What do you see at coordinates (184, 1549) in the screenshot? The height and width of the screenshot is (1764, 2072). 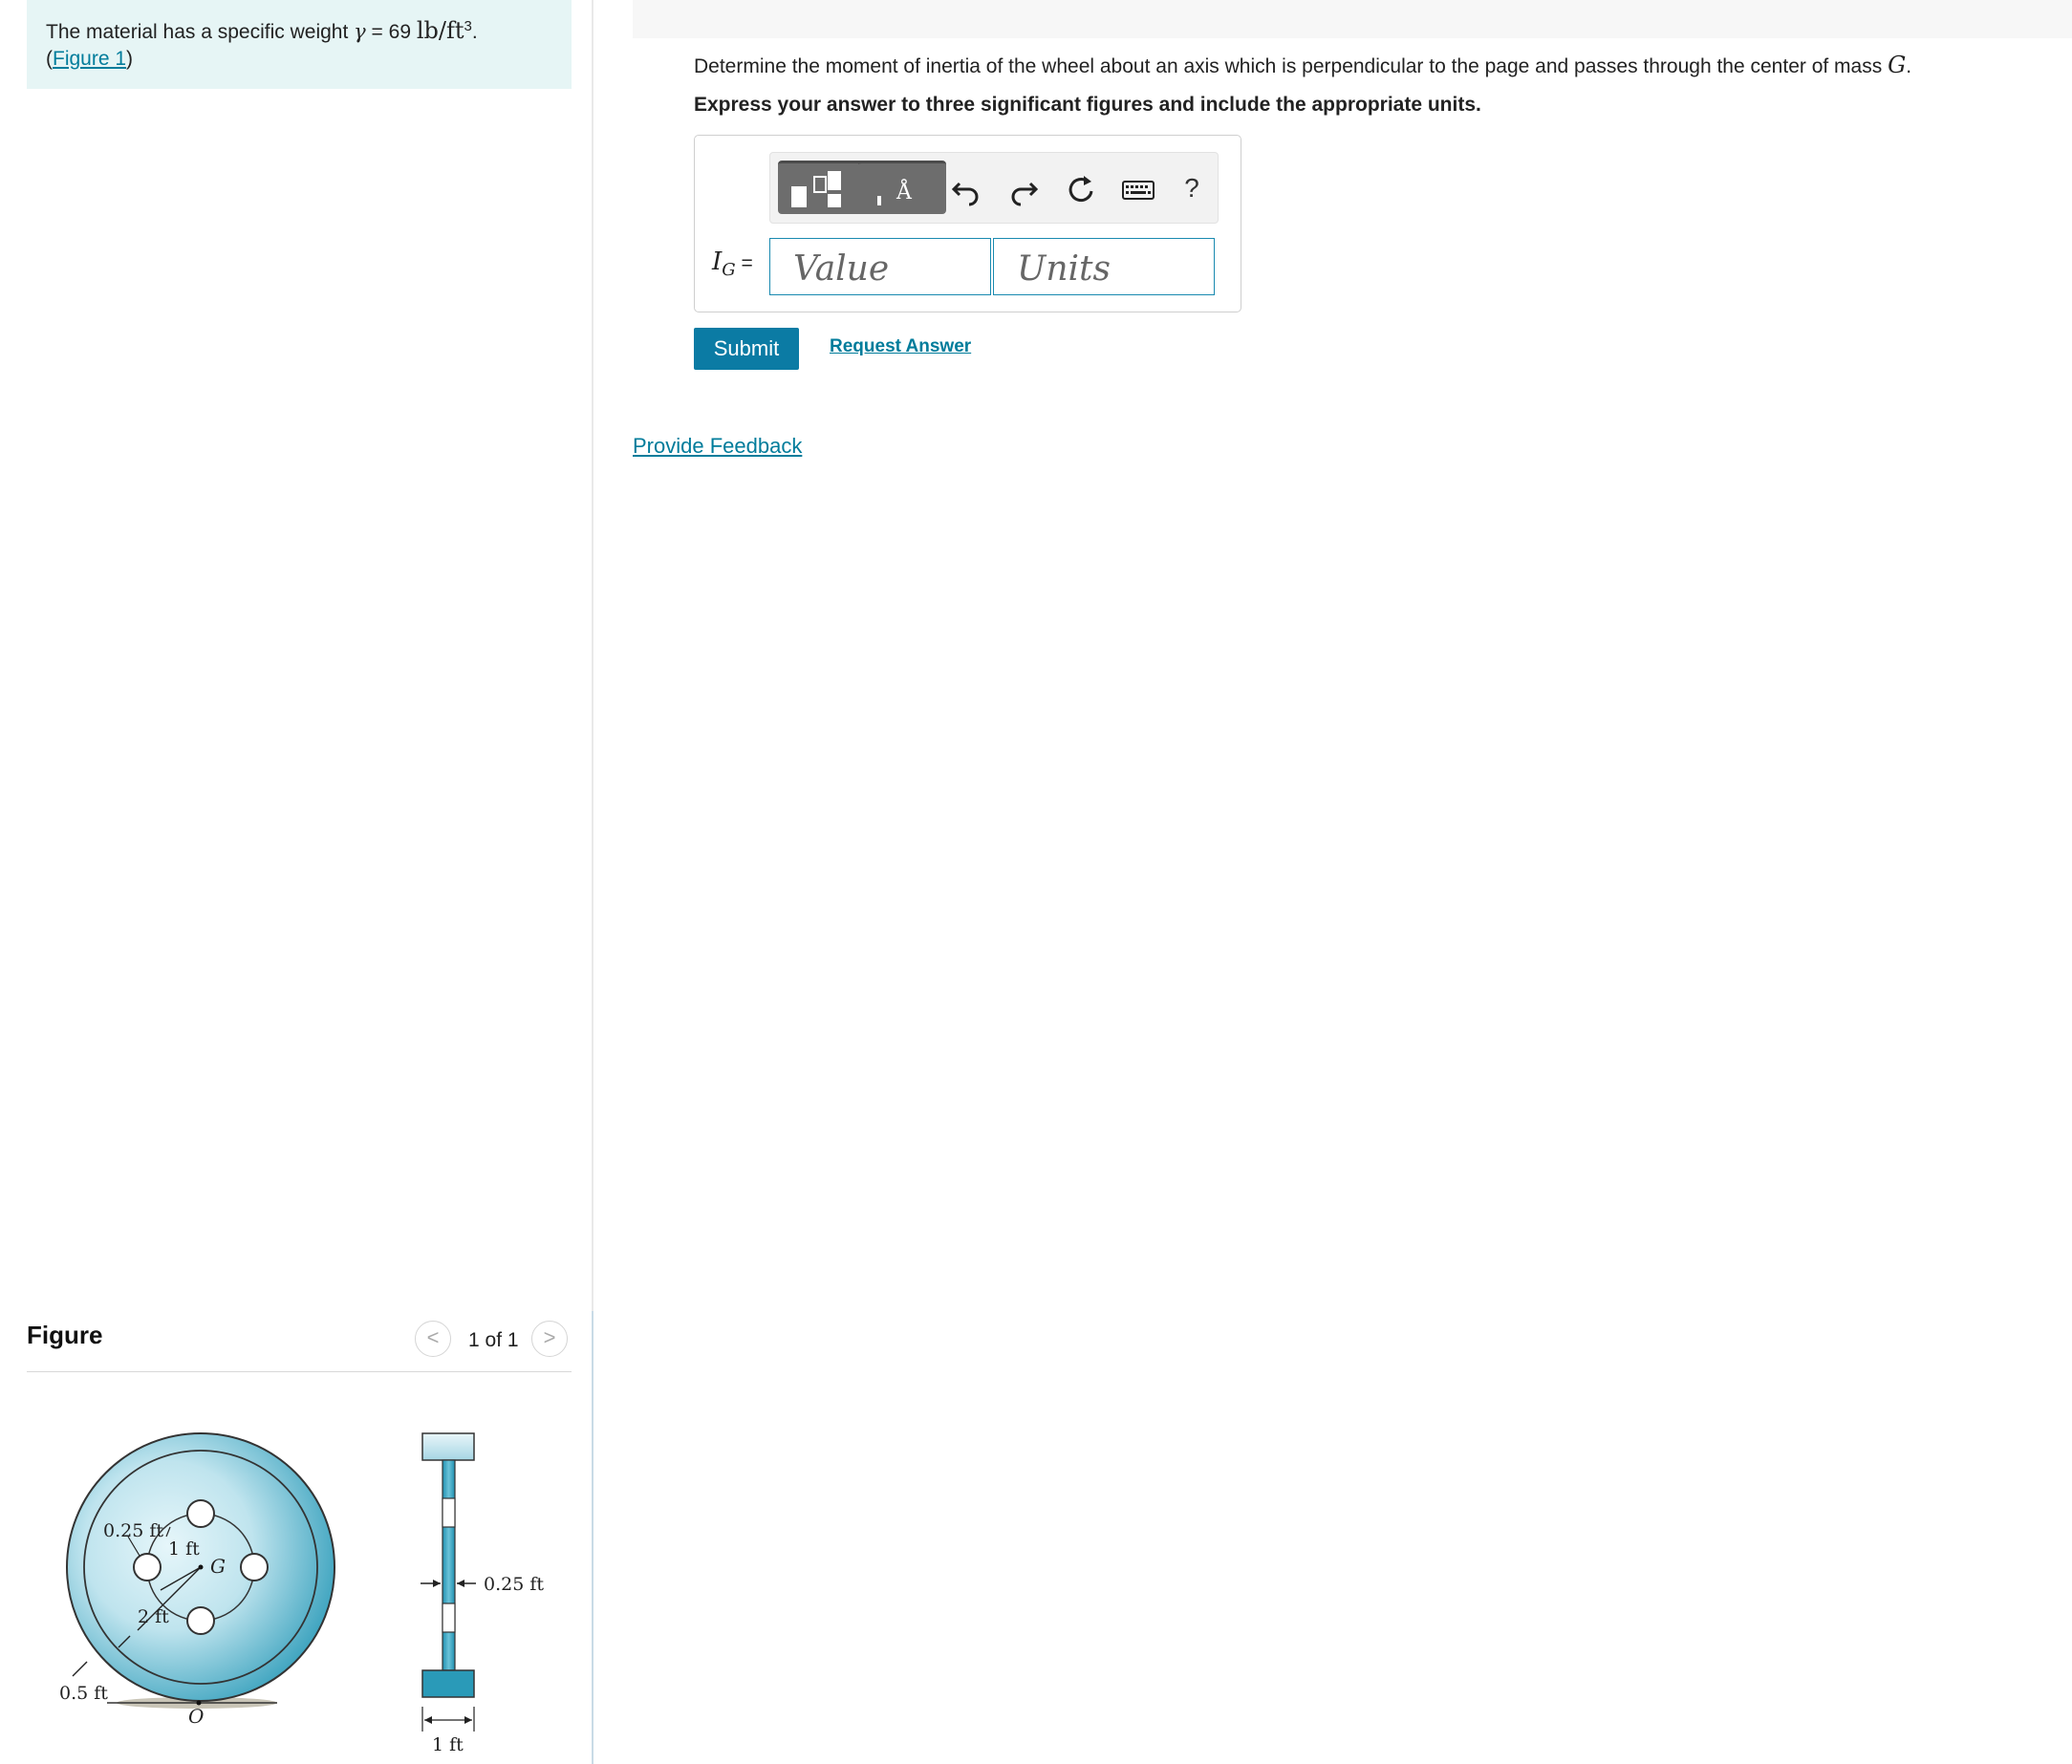 I see `label-hole-circle-radius: 1 ft` at bounding box center [184, 1549].